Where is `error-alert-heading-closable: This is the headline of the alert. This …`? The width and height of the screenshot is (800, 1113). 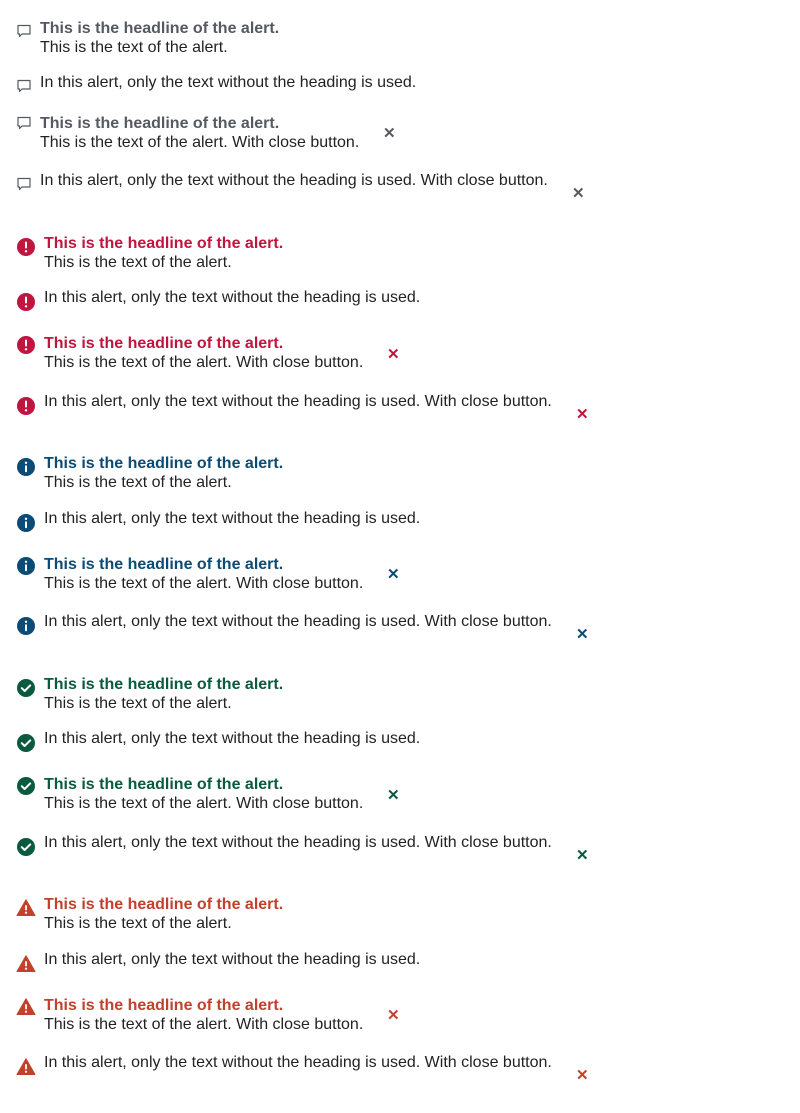 error-alert-heading-closable: This is the headline of the alert. This … is located at coordinates (189, 353).